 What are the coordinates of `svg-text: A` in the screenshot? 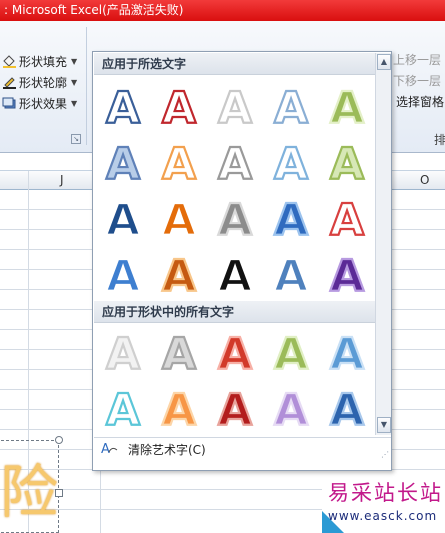 It's located at (105, 449).